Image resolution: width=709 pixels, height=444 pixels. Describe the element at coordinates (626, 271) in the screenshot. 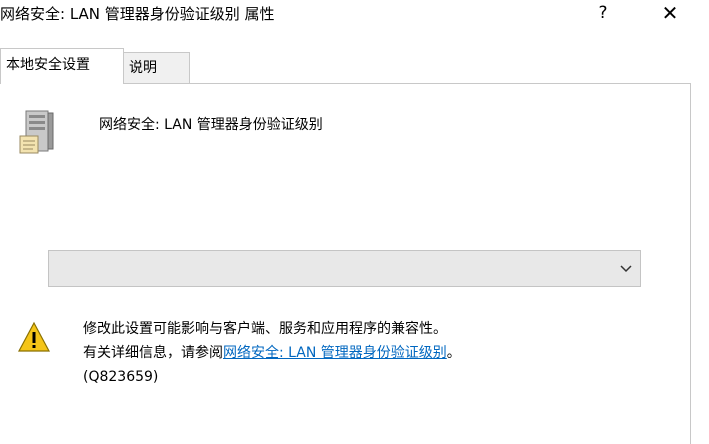

I see `chevron-down-icon` at that location.